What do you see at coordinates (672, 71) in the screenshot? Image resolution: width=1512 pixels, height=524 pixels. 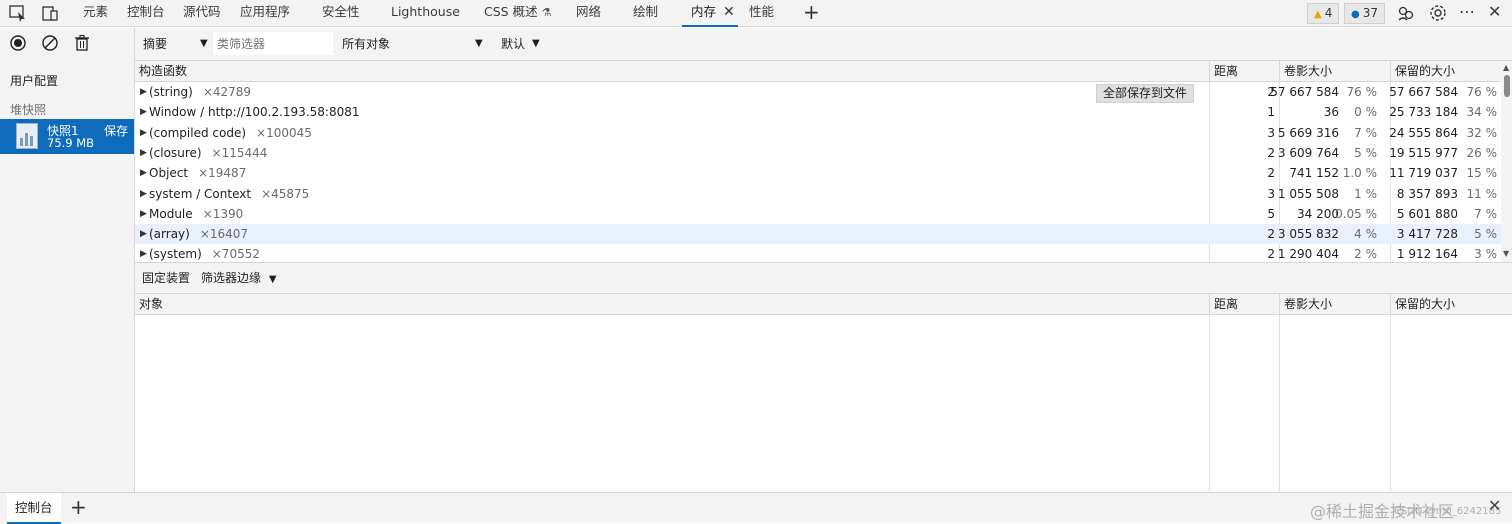 I see `column-constructor: 构造函数` at bounding box center [672, 71].